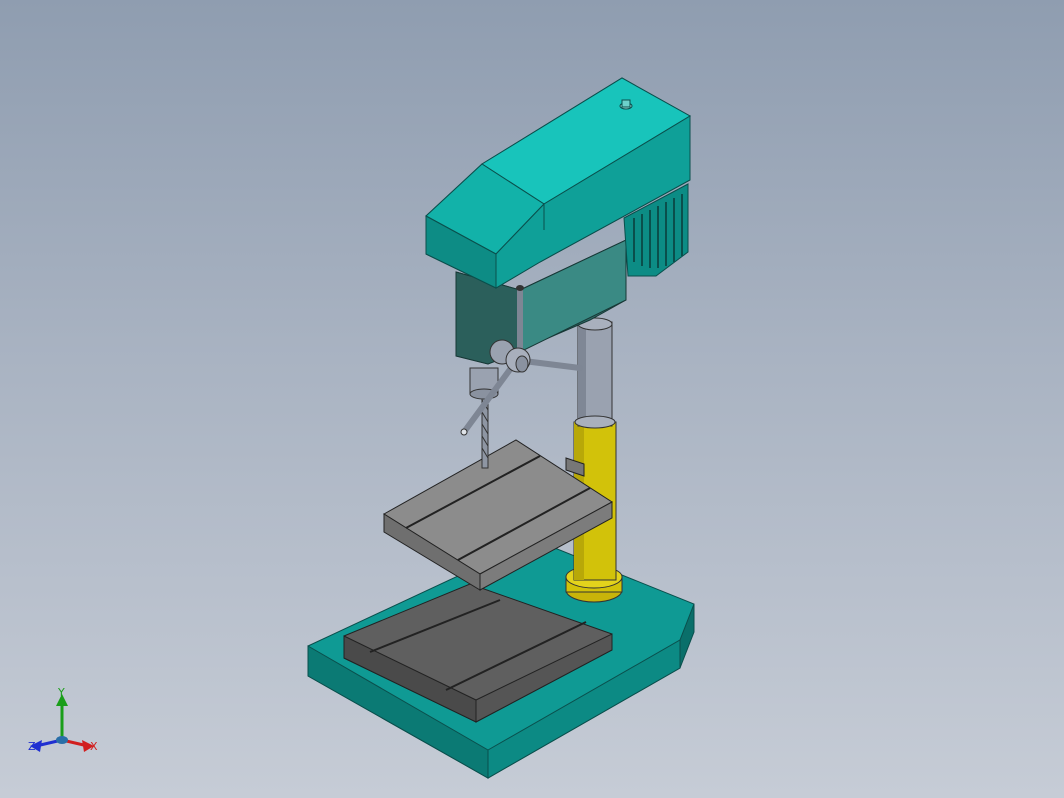  Describe the element at coordinates (594, 460) in the screenshot. I see `column` at that location.